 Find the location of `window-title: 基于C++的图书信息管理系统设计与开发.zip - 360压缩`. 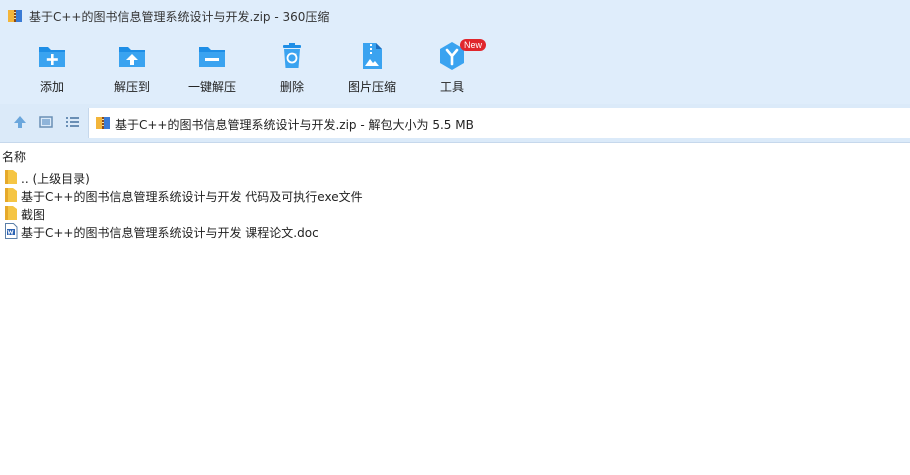

window-title: 基于C++的图书信息管理系统设计与开发.zip - 360压缩 is located at coordinates (179, 17).